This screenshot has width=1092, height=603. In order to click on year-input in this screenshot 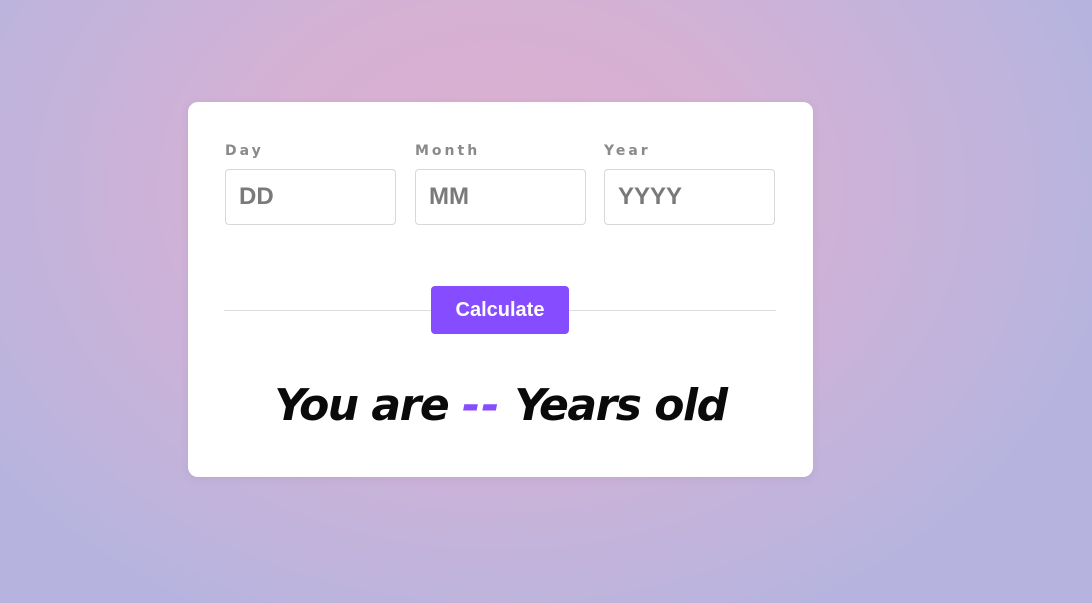, I will do `click(689, 197)`.